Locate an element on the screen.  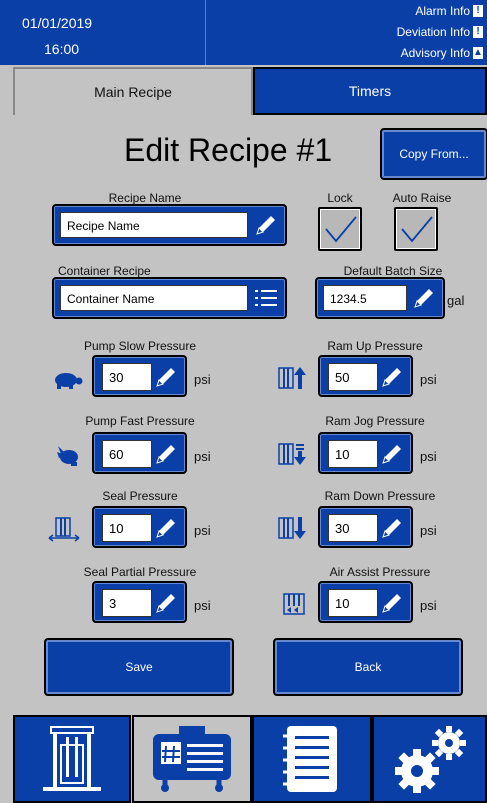
lock-checkbox is located at coordinates (340, 229).